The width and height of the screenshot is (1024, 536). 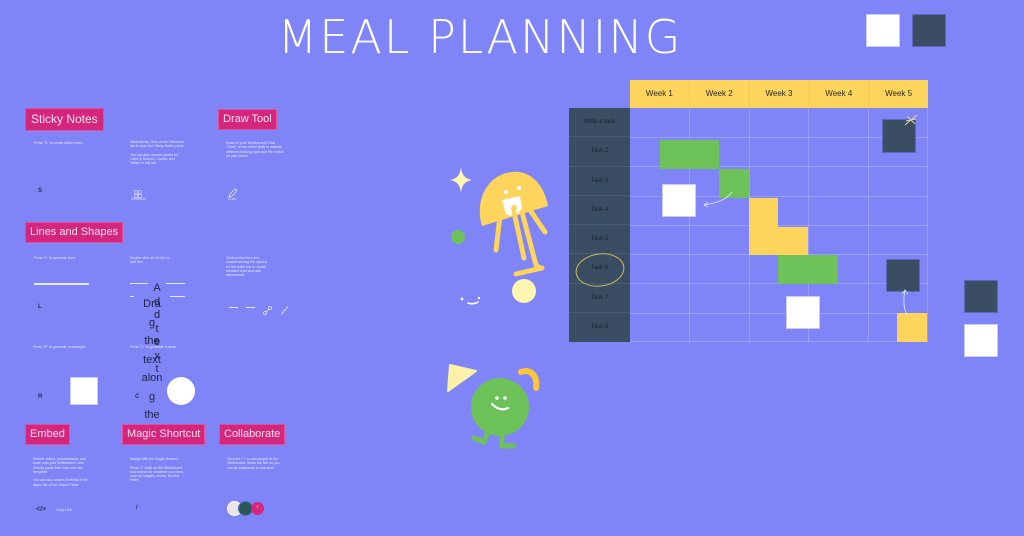 I want to click on drag-text-word: text, so click(x=152, y=359).